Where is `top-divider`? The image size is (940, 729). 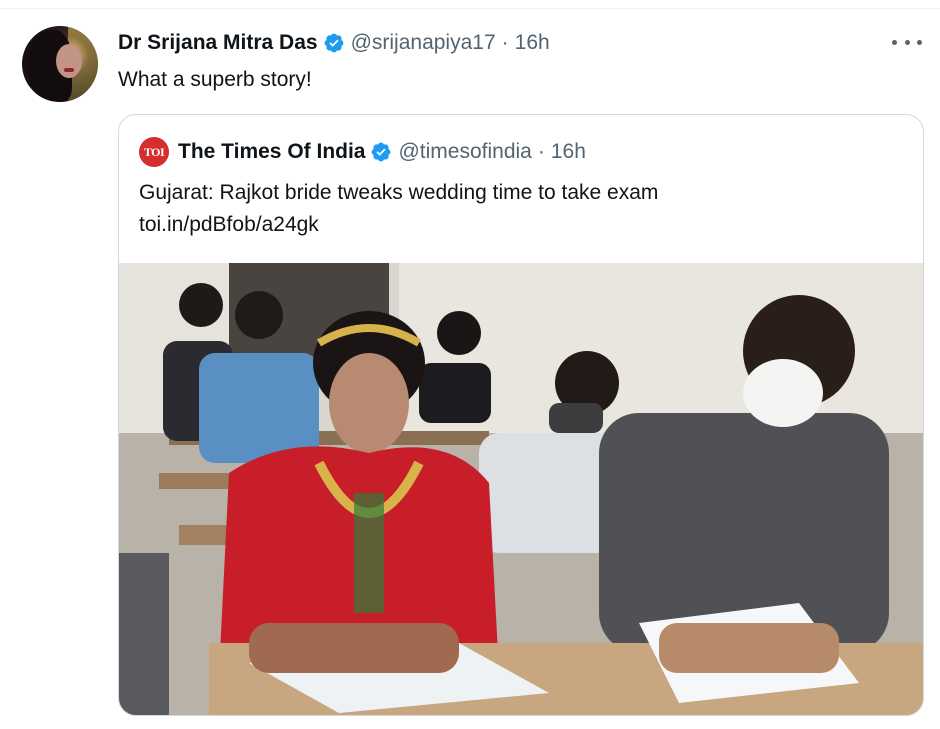 top-divider is located at coordinates (470, 4).